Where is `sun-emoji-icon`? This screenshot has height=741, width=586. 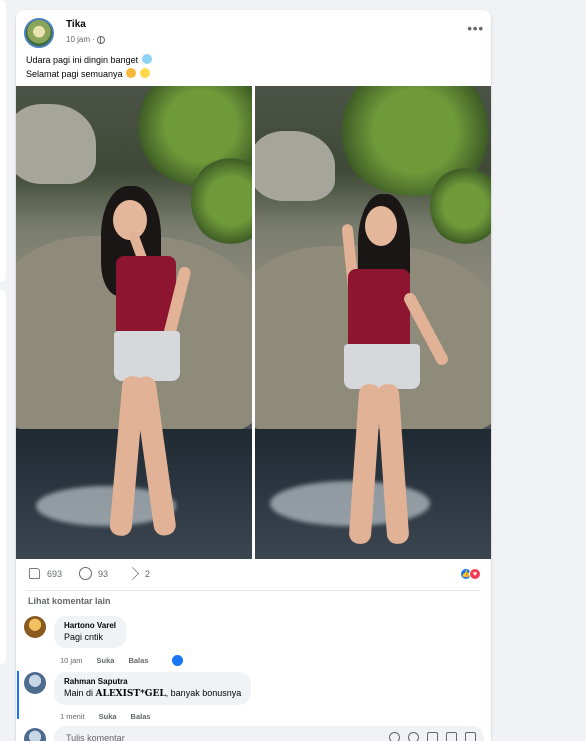 sun-emoji-icon is located at coordinates (144, 73).